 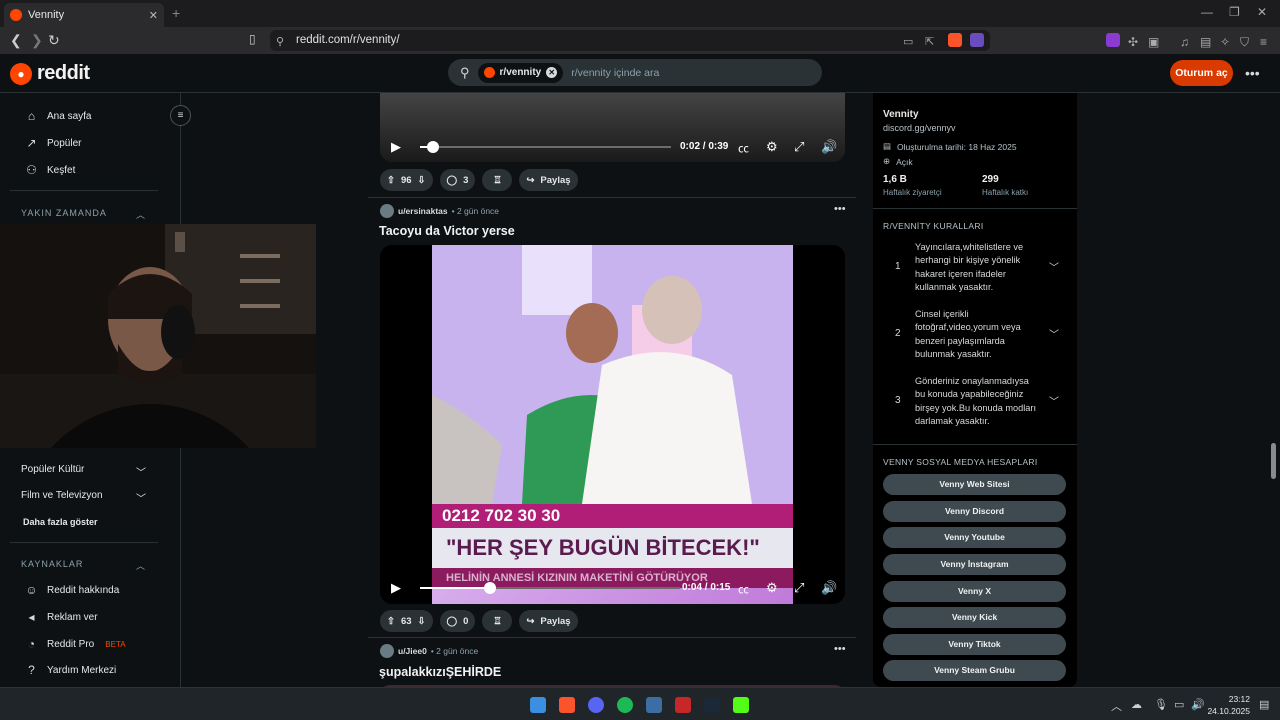 What do you see at coordinates (1244, 42) in the screenshot?
I see `vpn-icon: ⛉` at bounding box center [1244, 42].